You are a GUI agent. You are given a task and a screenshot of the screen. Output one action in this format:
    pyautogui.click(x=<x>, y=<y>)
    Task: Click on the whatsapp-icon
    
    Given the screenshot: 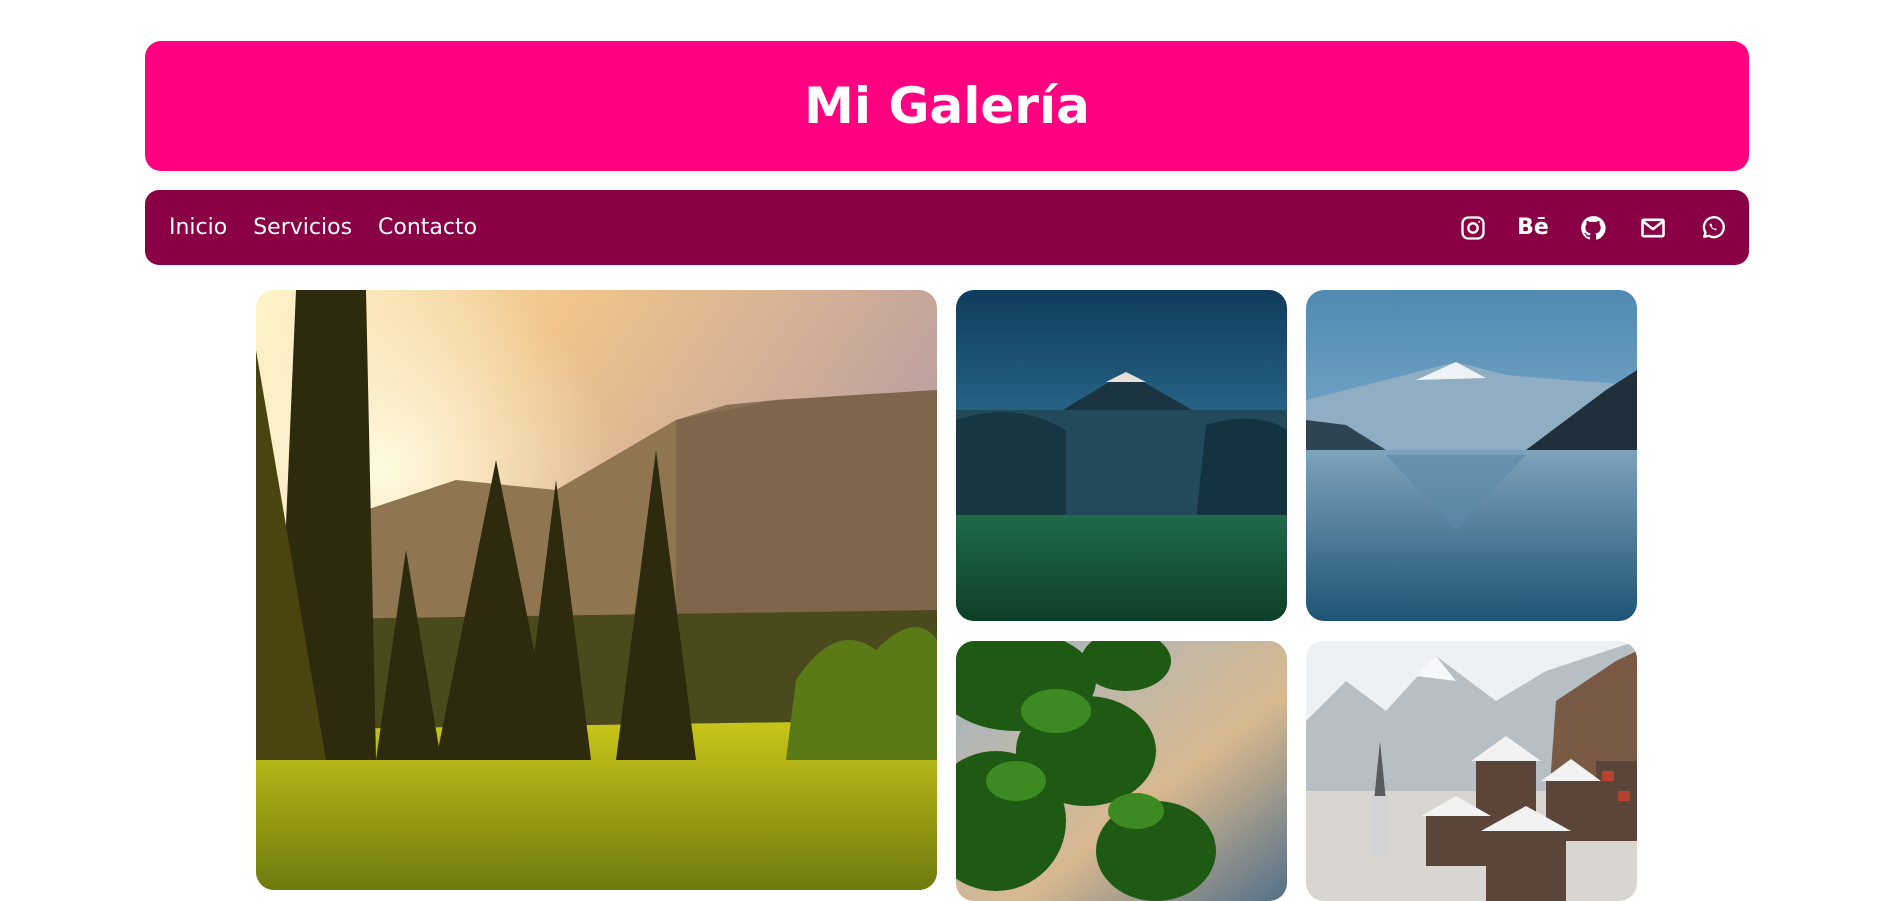 What is the action you would take?
    pyautogui.click(x=1713, y=228)
    